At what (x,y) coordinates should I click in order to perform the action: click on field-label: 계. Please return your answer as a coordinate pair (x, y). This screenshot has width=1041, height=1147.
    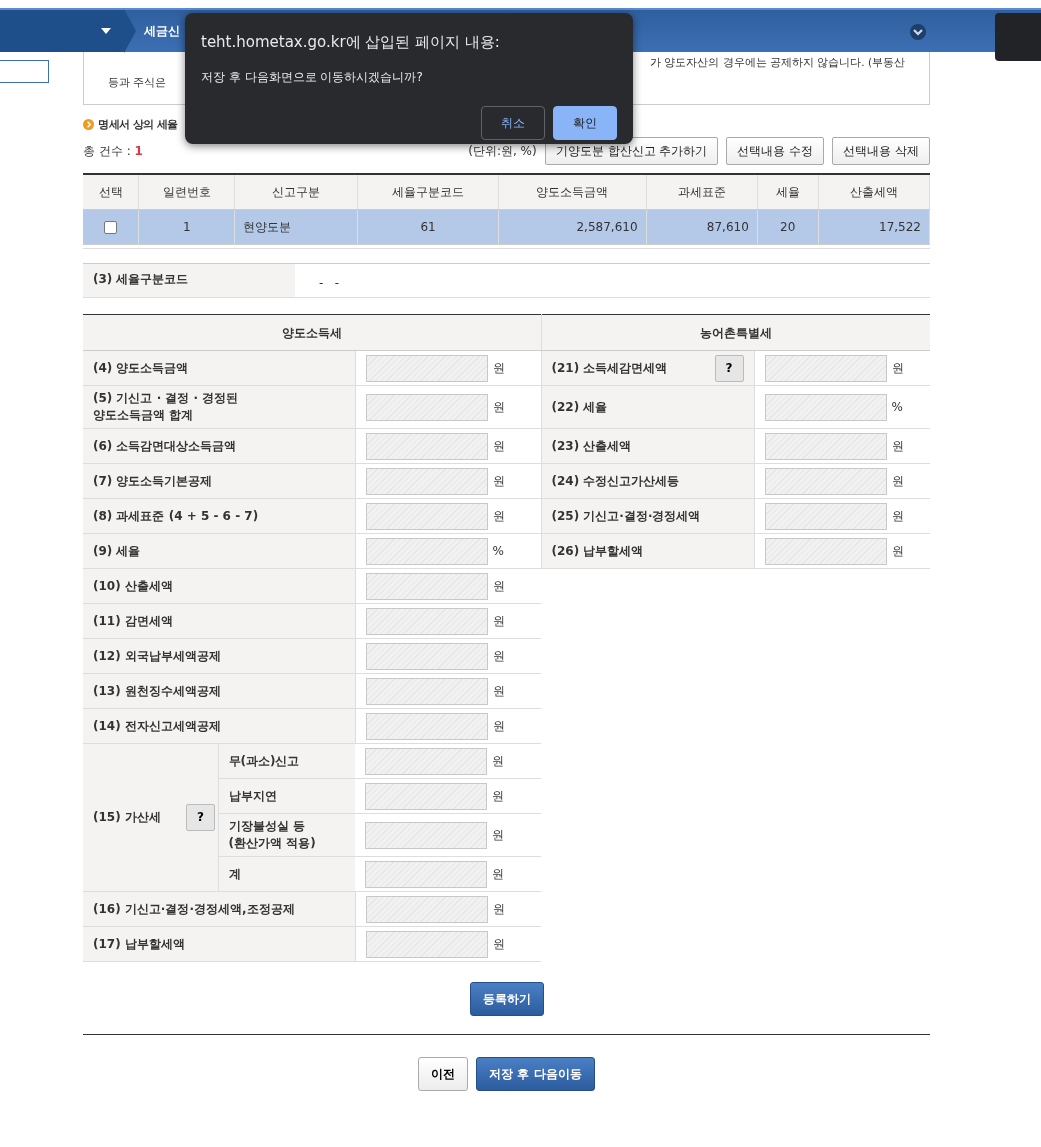
    Looking at the image, I should click on (286, 874).